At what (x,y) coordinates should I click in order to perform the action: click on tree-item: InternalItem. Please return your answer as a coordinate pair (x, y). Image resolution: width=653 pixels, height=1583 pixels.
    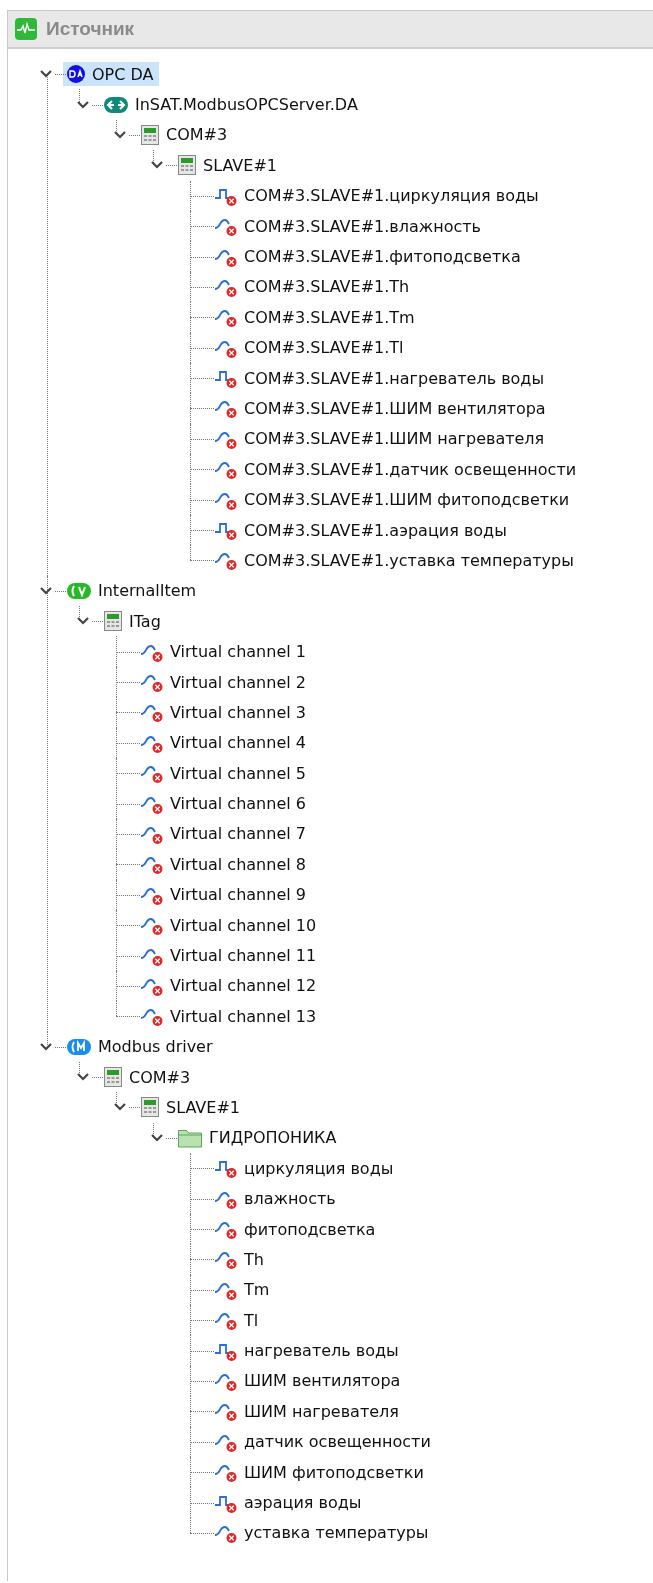
    Looking at the image, I should click on (133, 590).